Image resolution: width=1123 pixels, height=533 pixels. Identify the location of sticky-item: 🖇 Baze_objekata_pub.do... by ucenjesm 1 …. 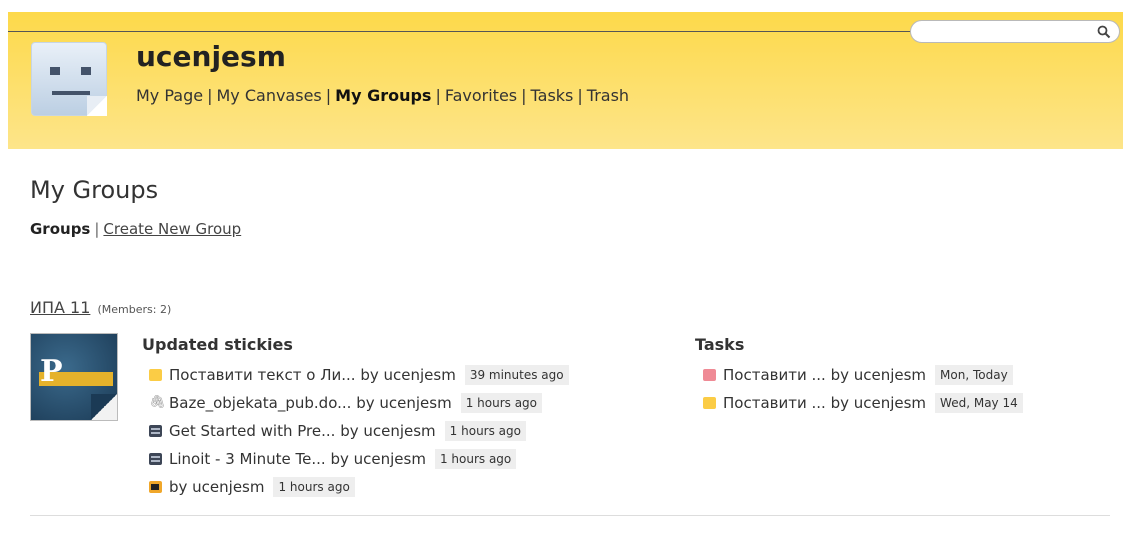
(359, 403).